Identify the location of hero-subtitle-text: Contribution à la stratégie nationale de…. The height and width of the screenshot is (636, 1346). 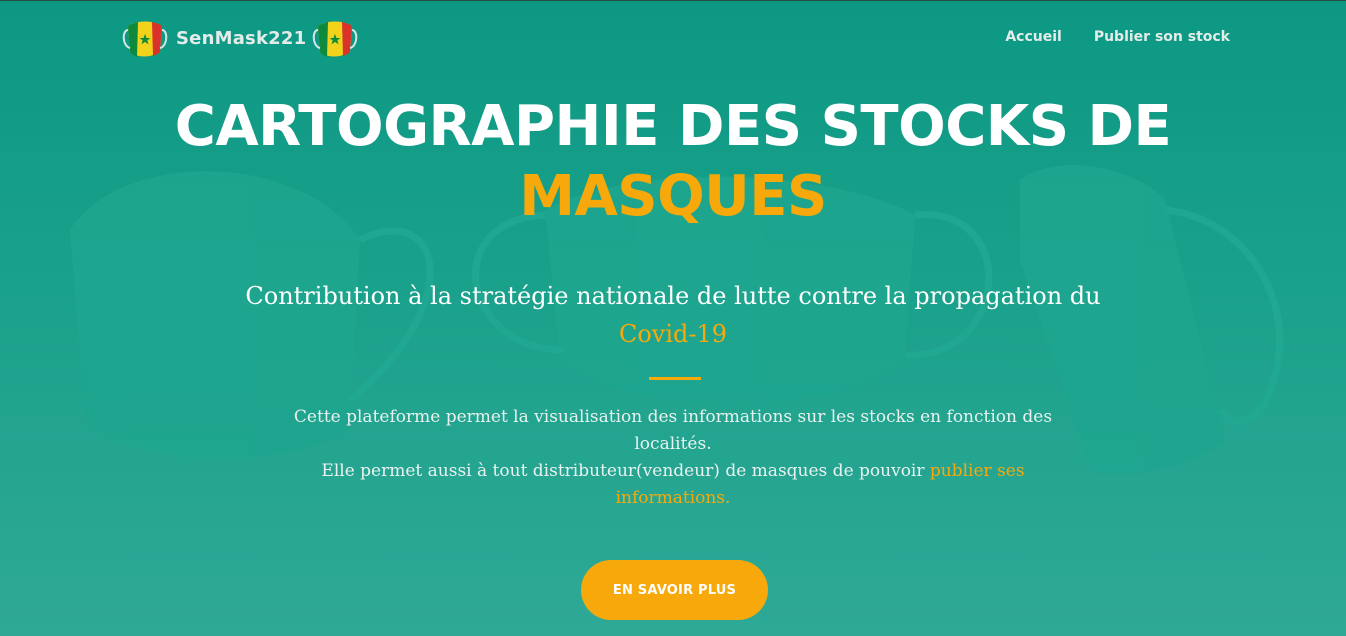
(673, 296).